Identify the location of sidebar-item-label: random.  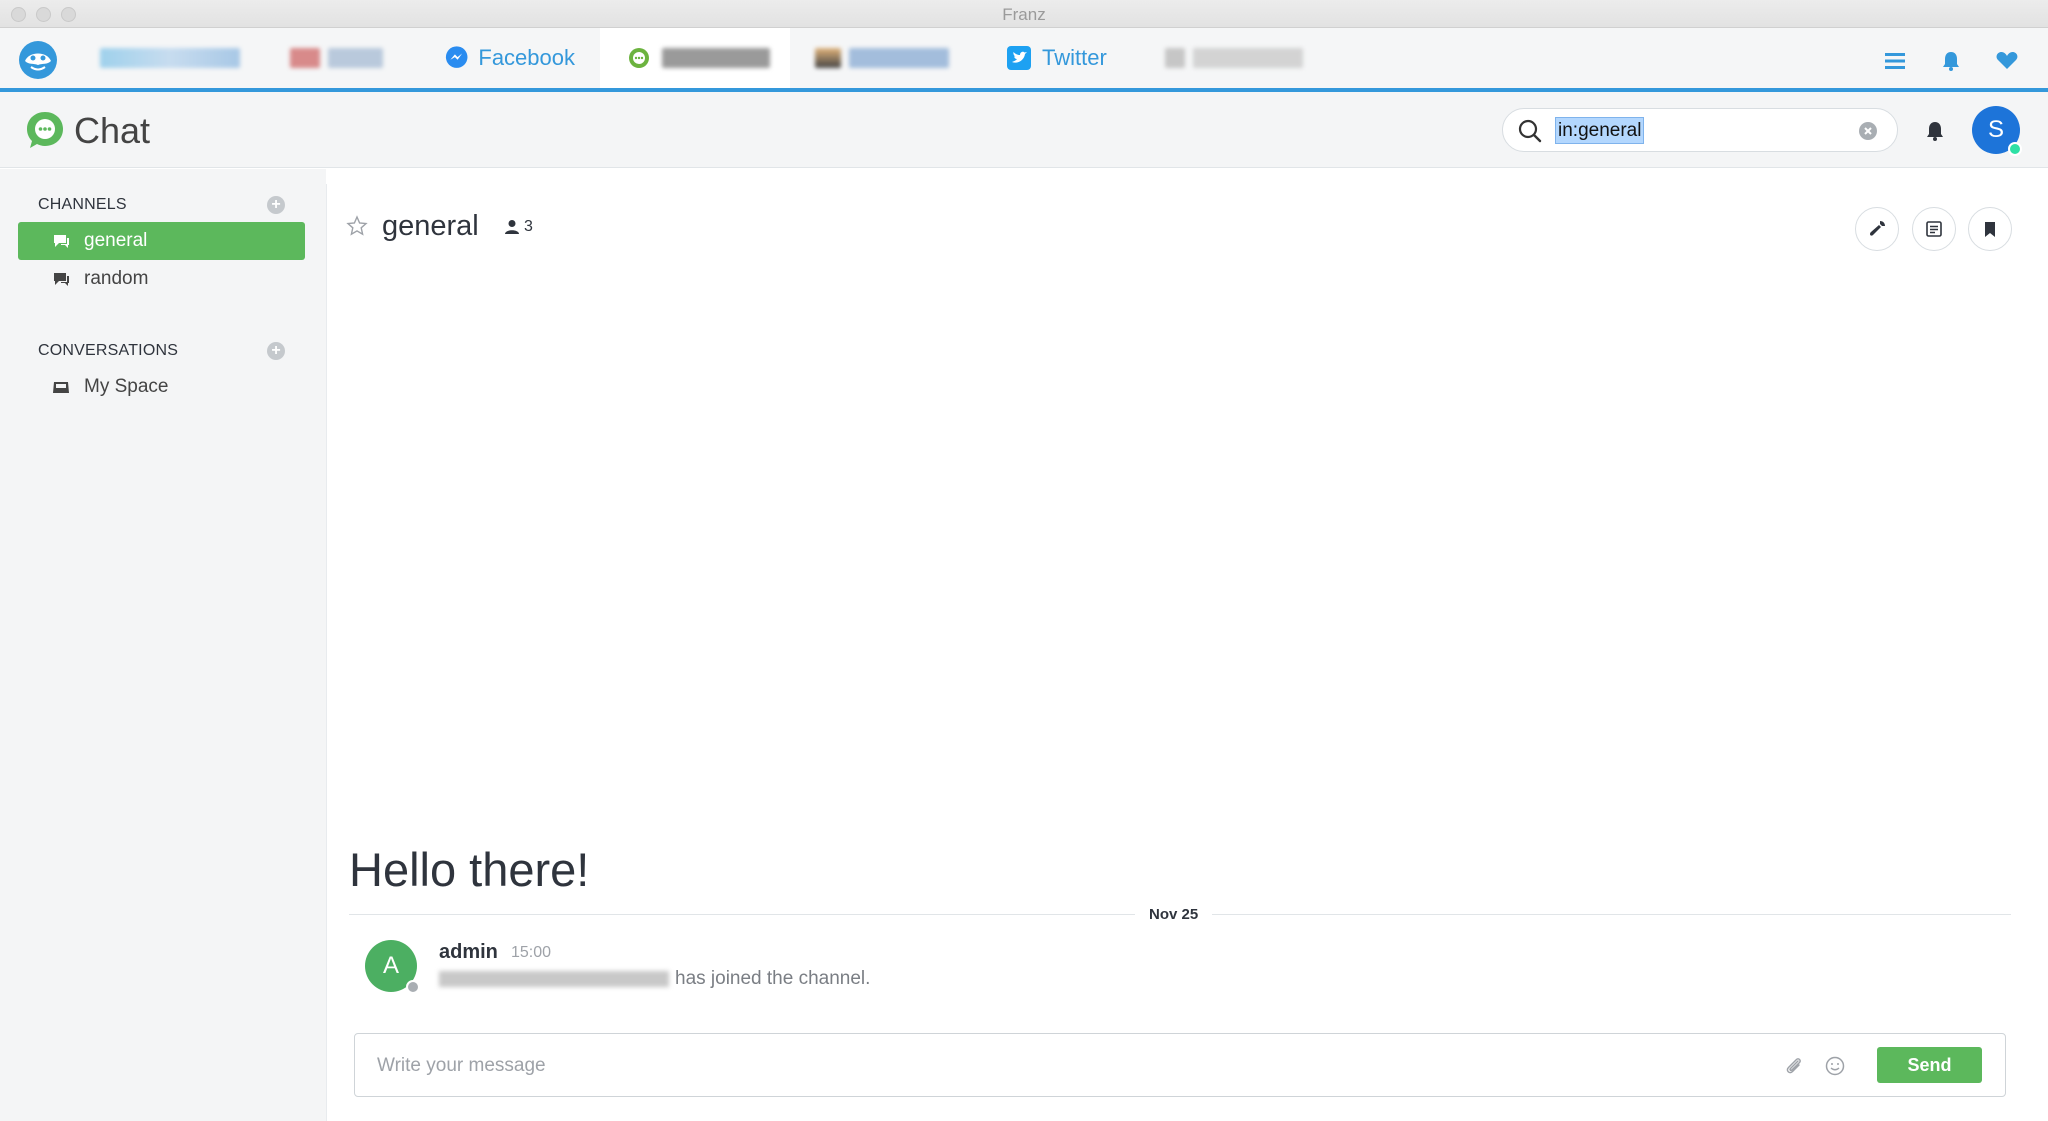
(116, 278).